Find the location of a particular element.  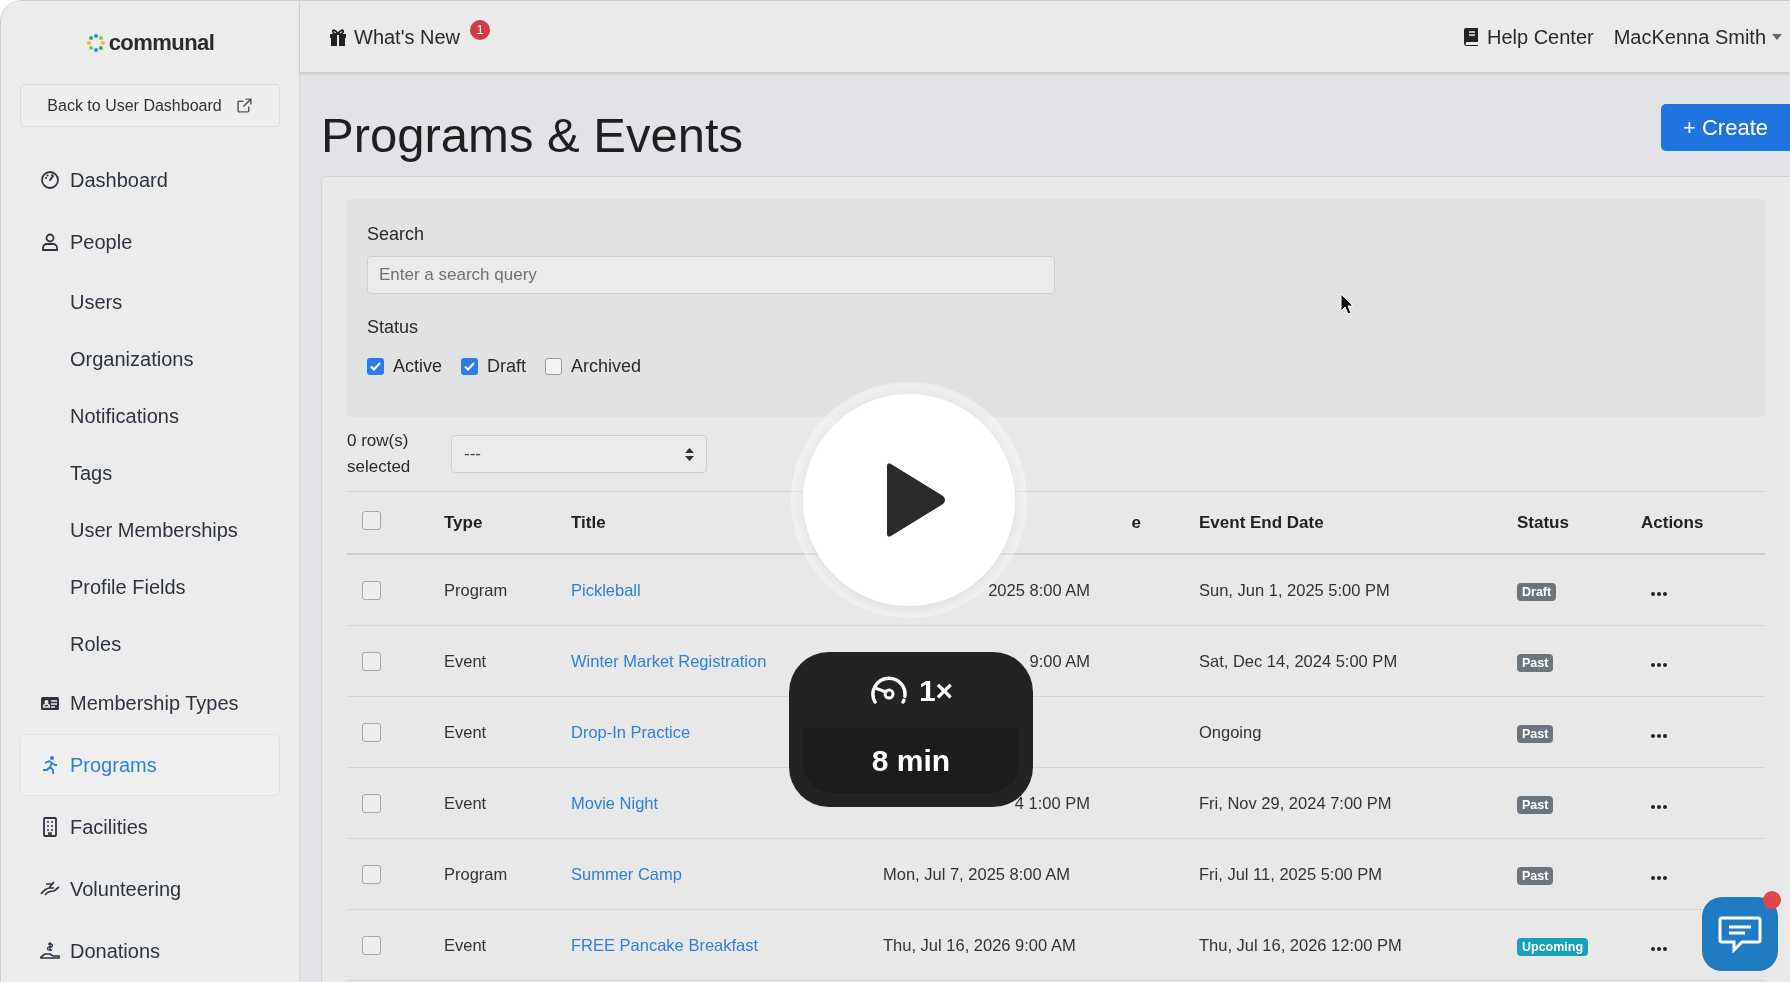

checkbox-label: Active is located at coordinates (418, 366).